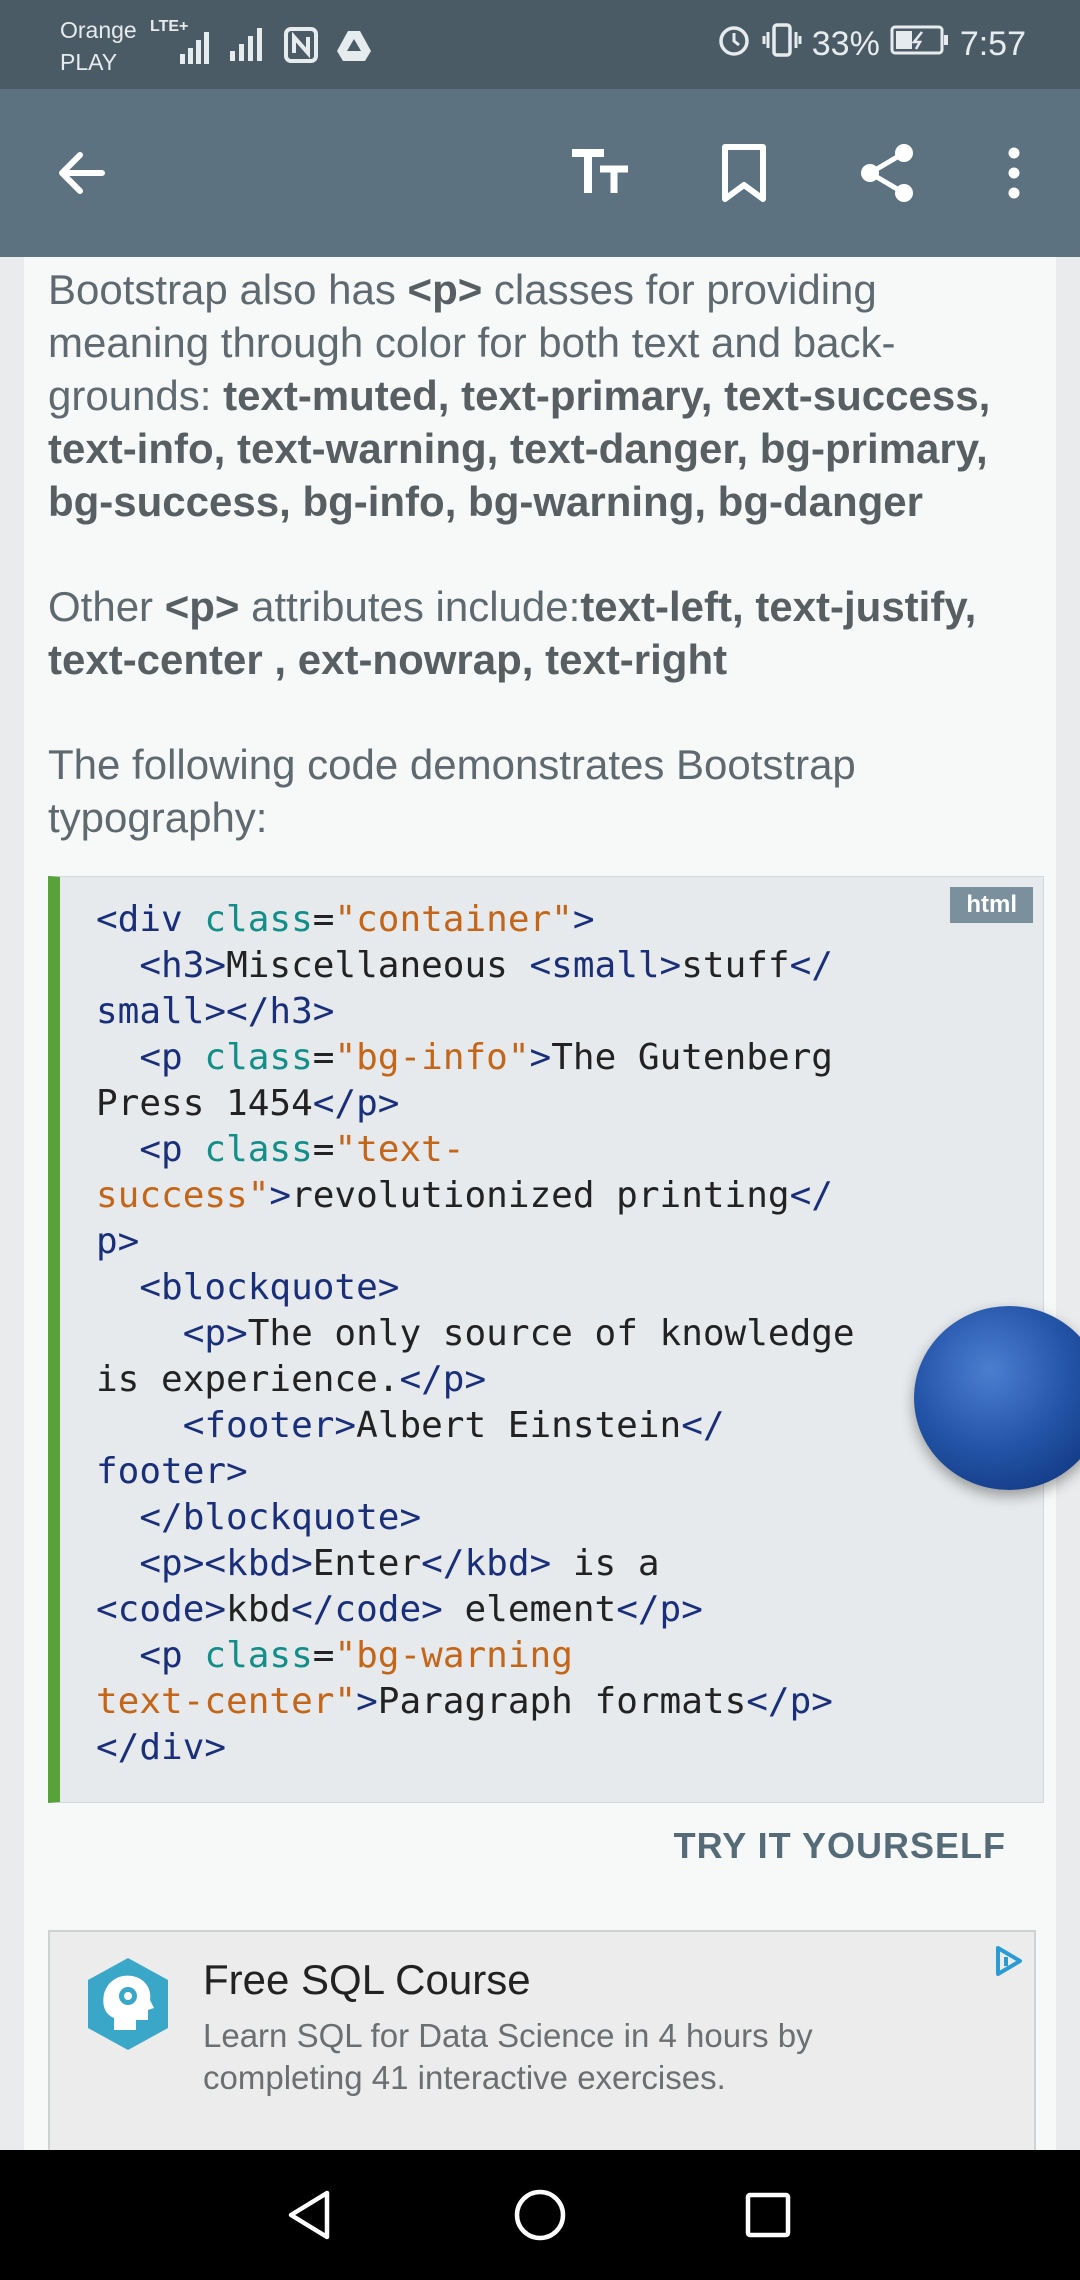 The width and height of the screenshot is (1080, 2280). What do you see at coordinates (475, 1288) in the screenshot?
I see `code-line: <blockquote>` at bounding box center [475, 1288].